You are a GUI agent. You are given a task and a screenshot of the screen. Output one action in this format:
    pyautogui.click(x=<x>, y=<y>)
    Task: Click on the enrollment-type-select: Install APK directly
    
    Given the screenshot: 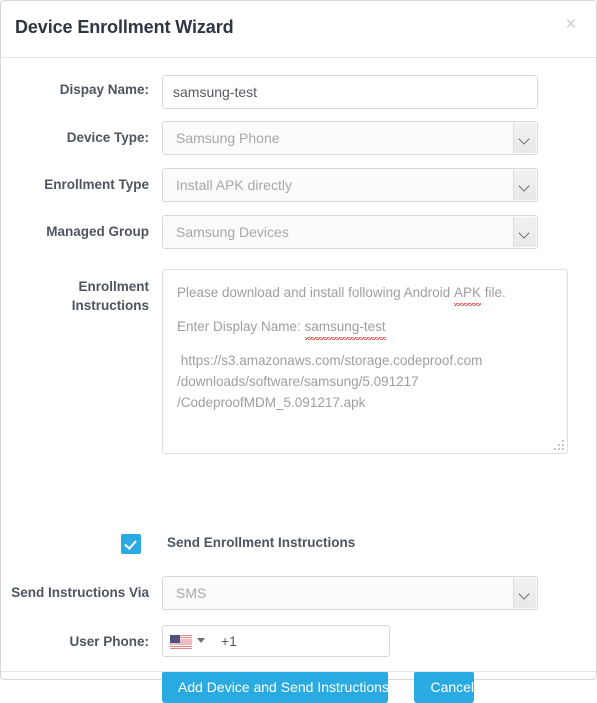 What is the action you would take?
    pyautogui.click(x=350, y=185)
    